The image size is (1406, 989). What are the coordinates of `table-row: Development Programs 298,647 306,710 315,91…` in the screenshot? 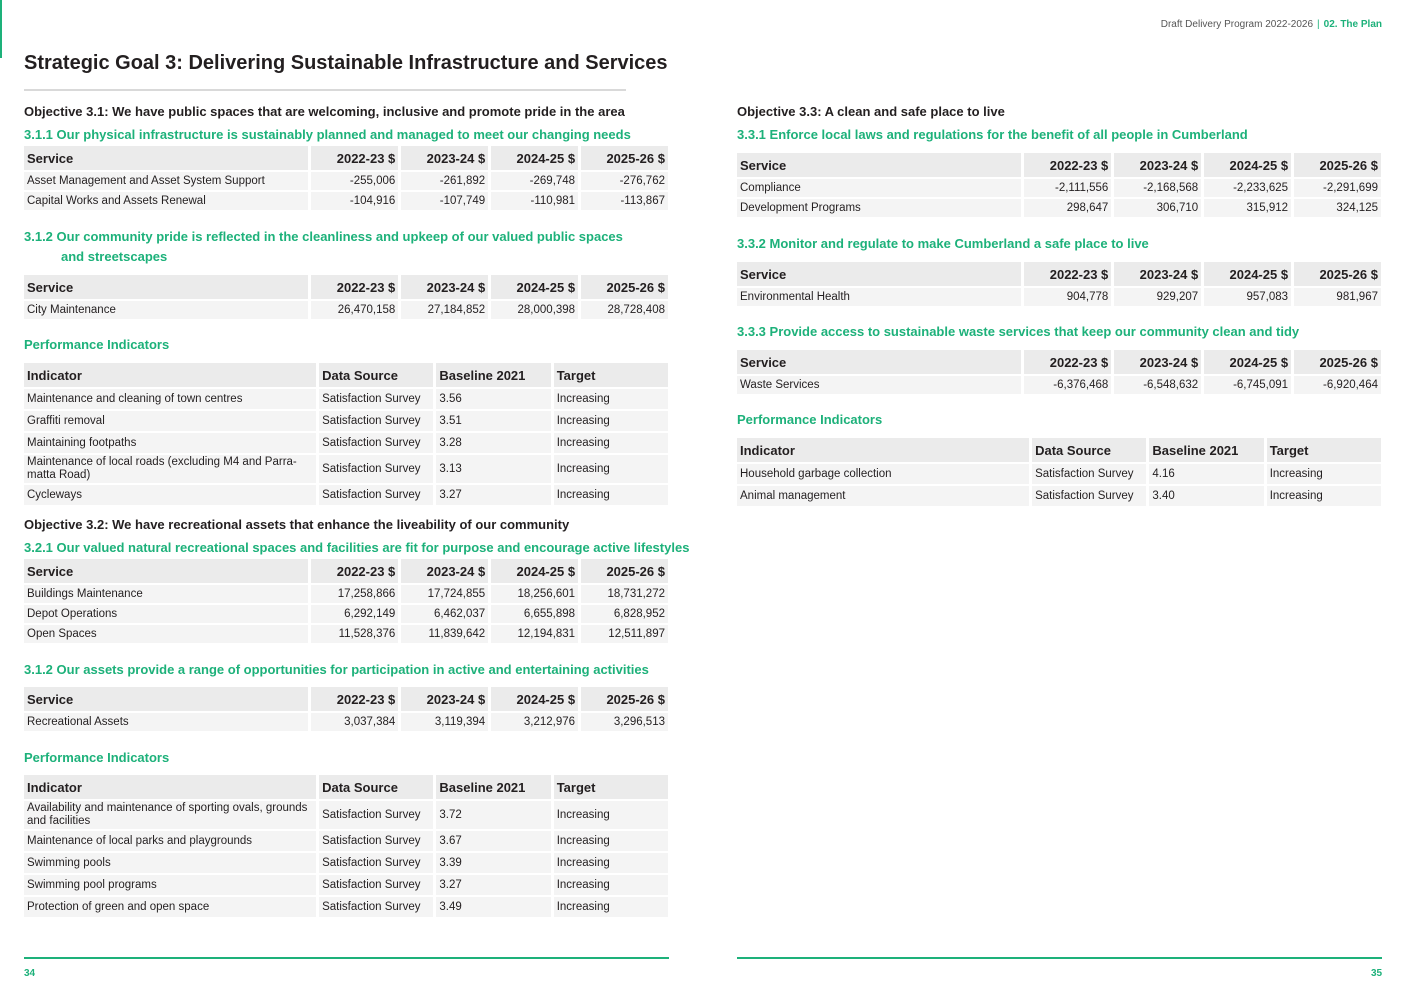 It's located at (1059, 208).